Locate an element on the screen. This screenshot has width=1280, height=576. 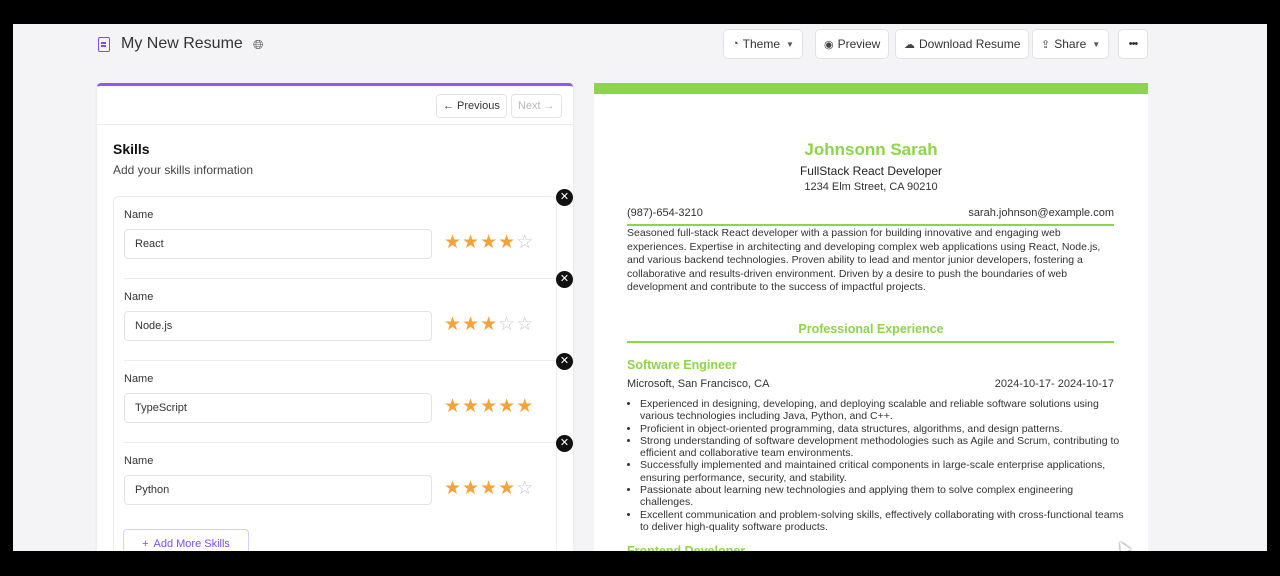
more-icon: ••• is located at coordinates (1133, 44).